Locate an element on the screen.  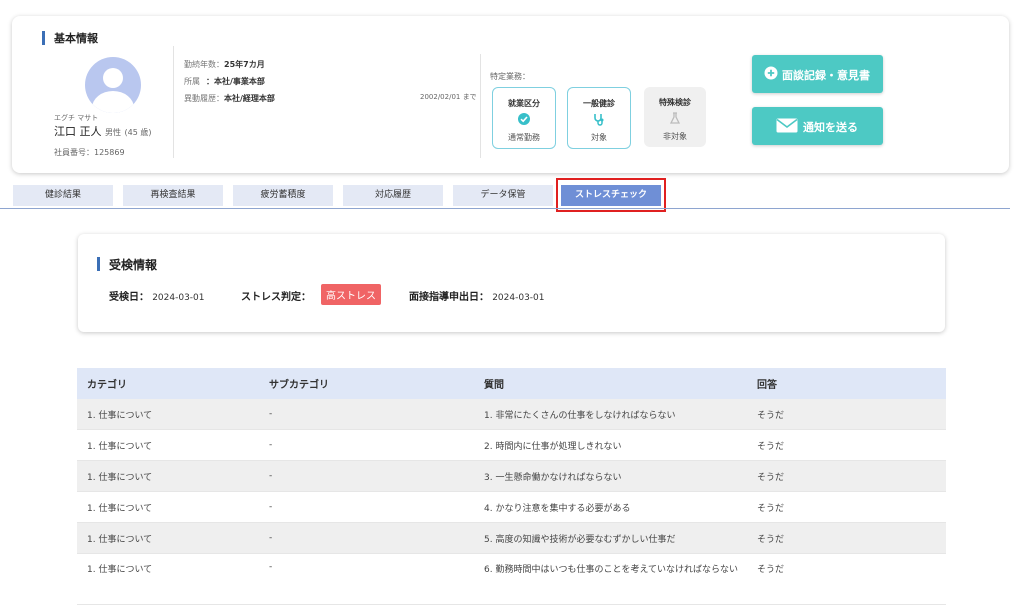
table-row: 1. 仕事について - 5. 高度の知識や技術が必要なむずかしい仕事だ そうだ is located at coordinates (511, 538).